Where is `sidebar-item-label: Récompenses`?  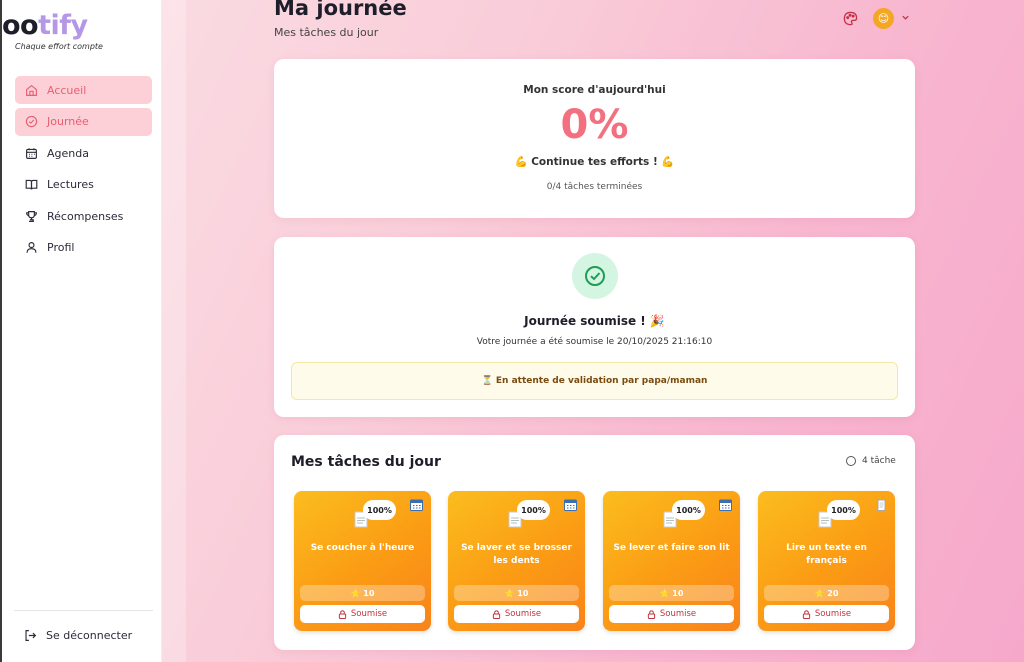
sidebar-item-label: Récompenses is located at coordinates (85, 216).